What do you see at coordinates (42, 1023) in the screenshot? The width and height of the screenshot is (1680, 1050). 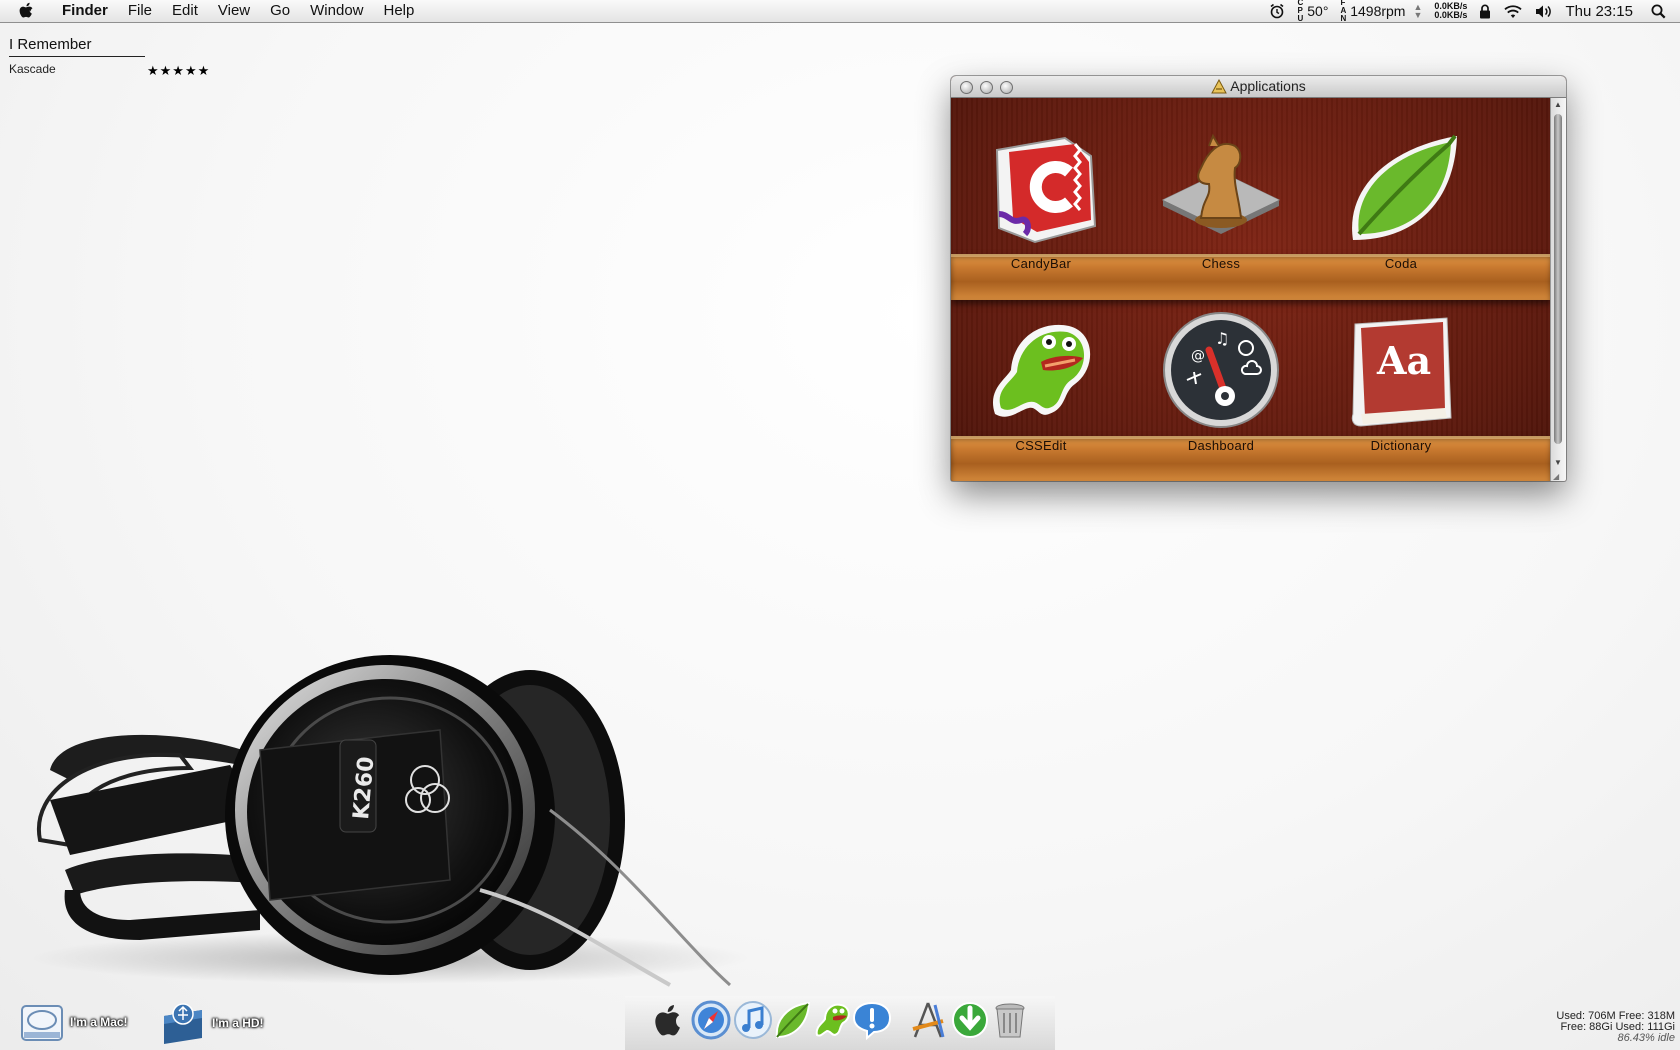 I see `mac-drive-icon` at bounding box center [42, 1023].